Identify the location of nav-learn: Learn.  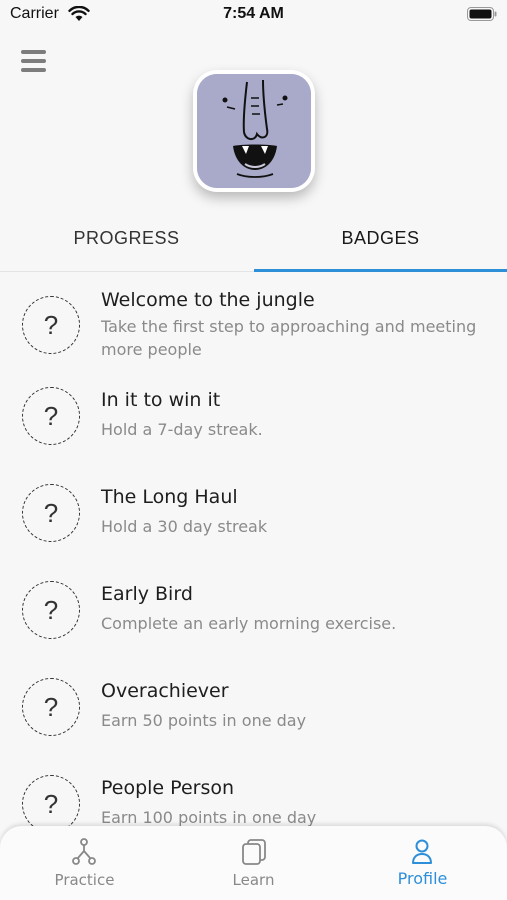
(253, 863).